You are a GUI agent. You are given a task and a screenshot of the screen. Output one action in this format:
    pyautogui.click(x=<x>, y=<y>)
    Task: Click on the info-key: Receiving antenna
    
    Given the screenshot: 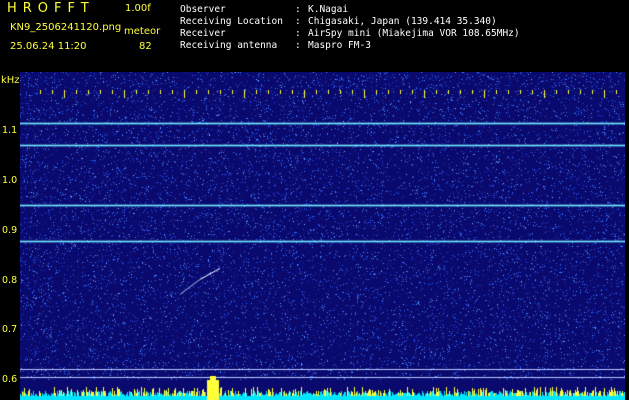 What is the action you would take?
    pyautogui.click(x=229, y=45)
    